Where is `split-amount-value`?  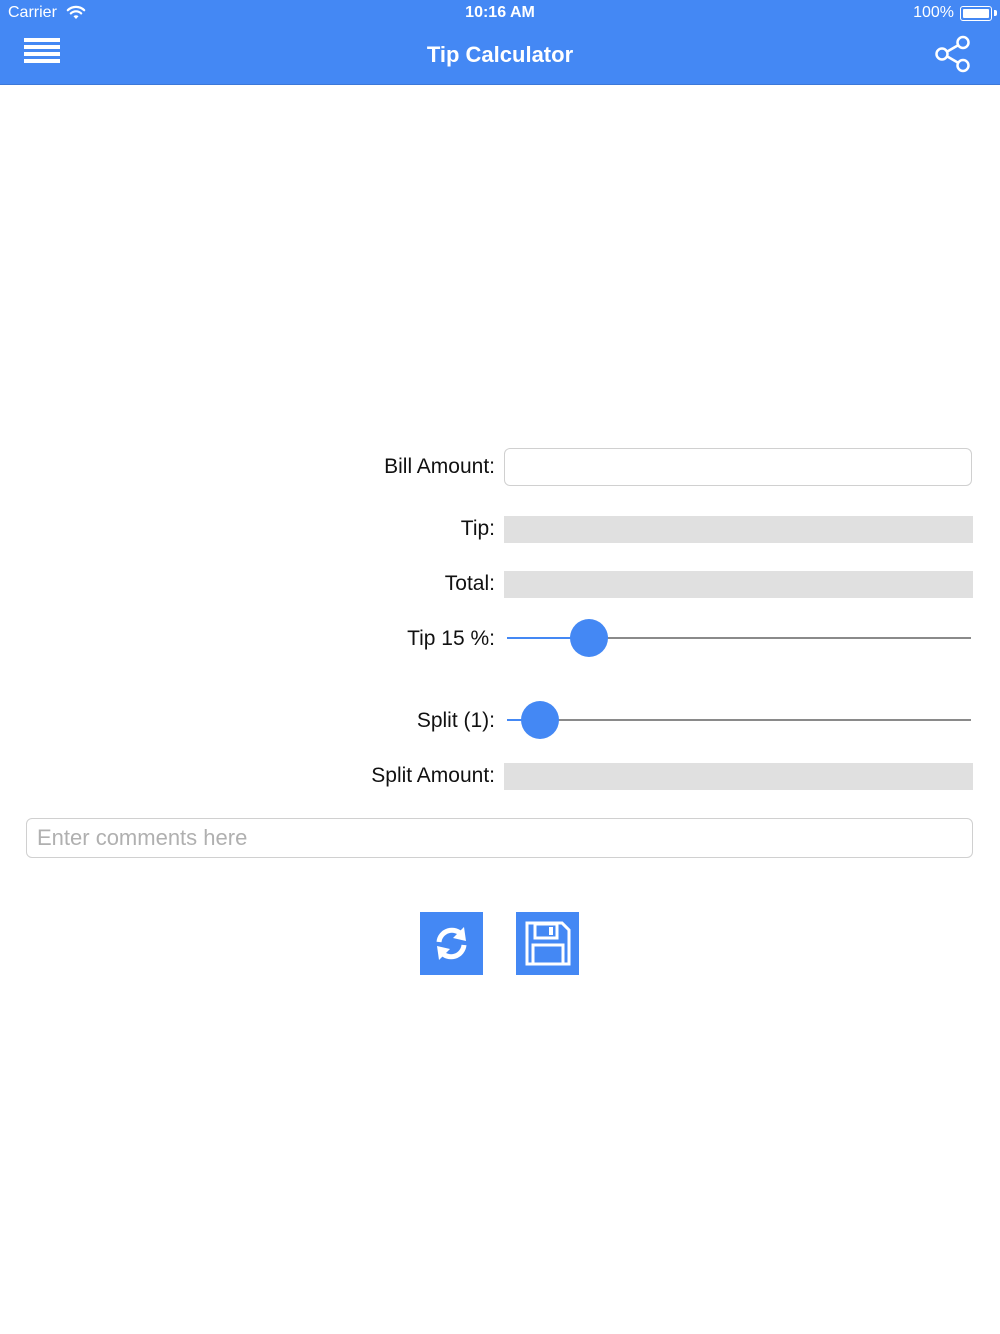 split-amount-value is located at coordinates (738, 776).